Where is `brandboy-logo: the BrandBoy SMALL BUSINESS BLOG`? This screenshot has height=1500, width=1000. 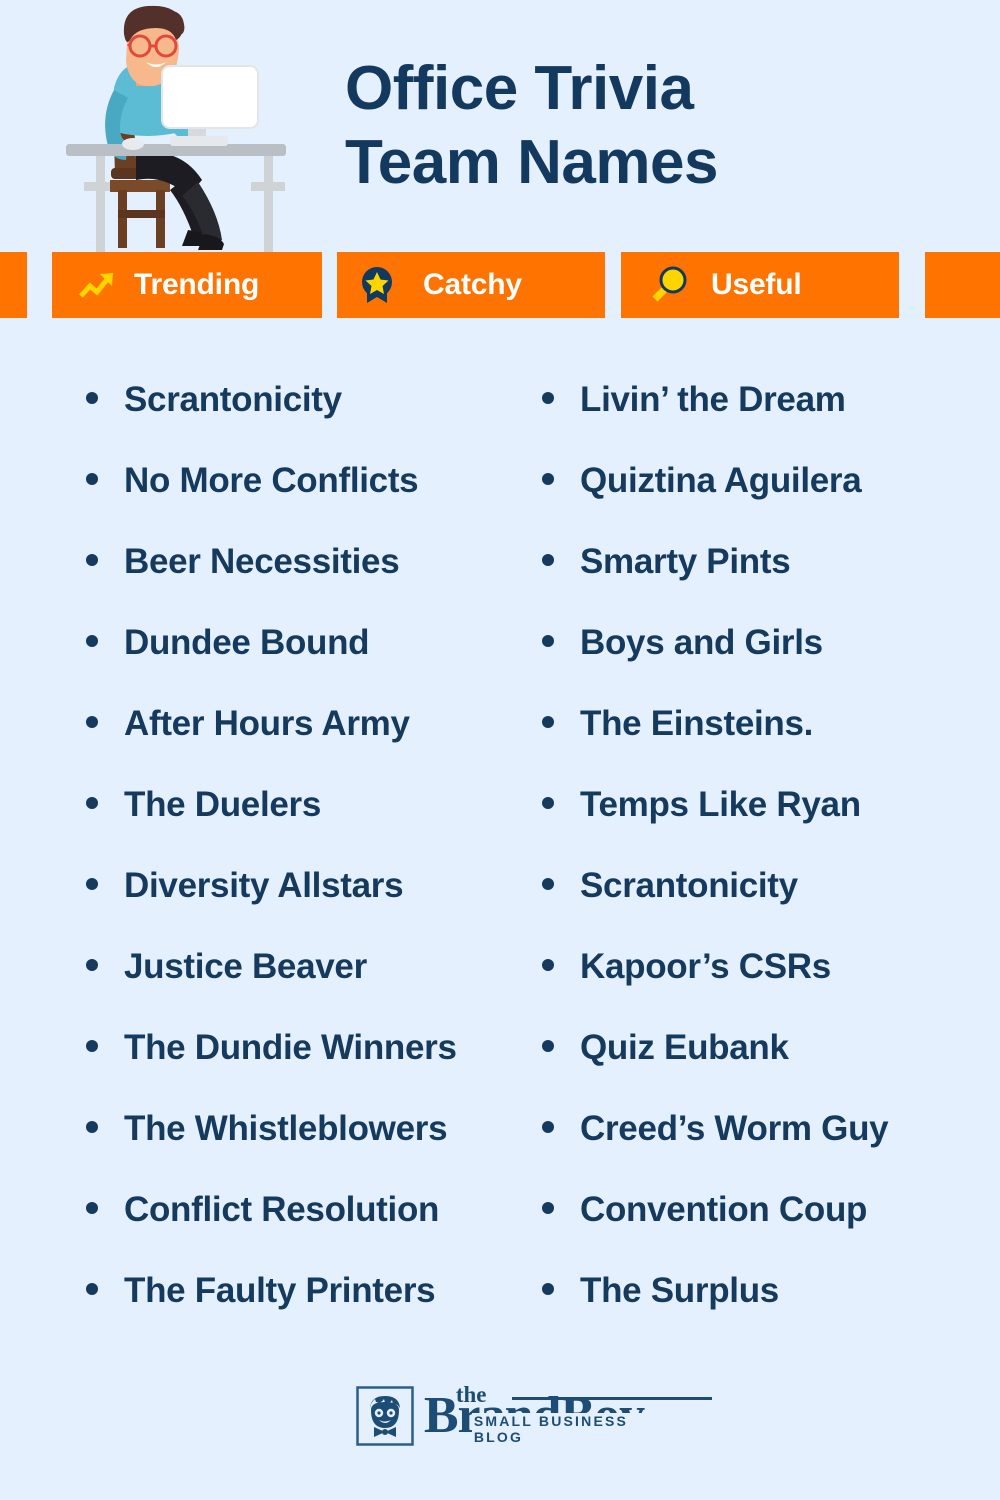 brandboy-logo: the BrandBoy SMALL BUSINESS BLOG is located at coordinates (534, 1414).